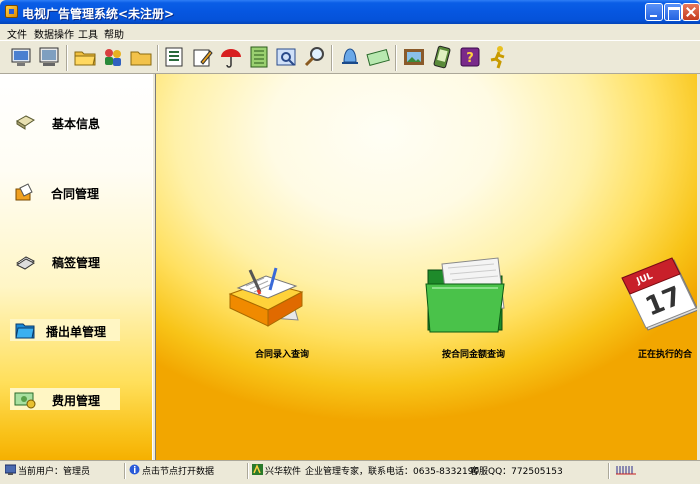 The height and width of the screenshot is (484, 700). I want to click on keyboard-indicator-icon, so click(626, 469).